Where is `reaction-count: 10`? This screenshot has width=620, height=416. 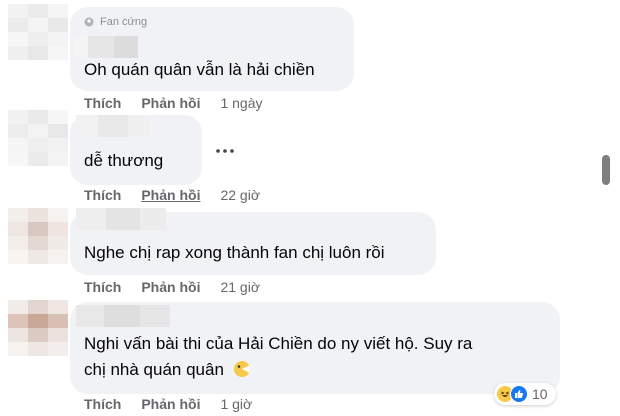
reaction-count: 10 is located at coordinates (540, 394).